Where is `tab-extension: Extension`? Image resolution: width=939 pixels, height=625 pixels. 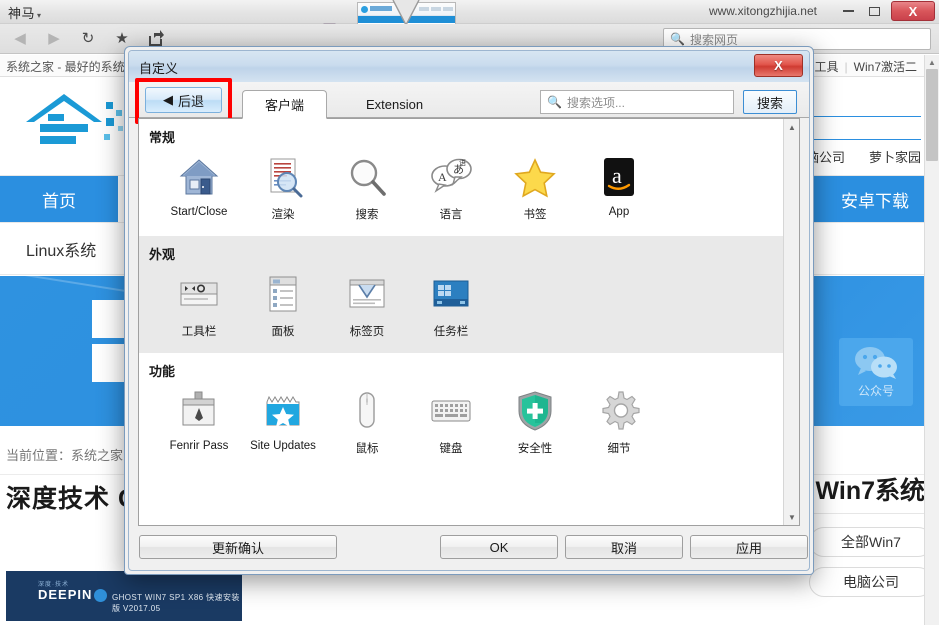 tab-extension: Extension is located at coordinates (394, 104).